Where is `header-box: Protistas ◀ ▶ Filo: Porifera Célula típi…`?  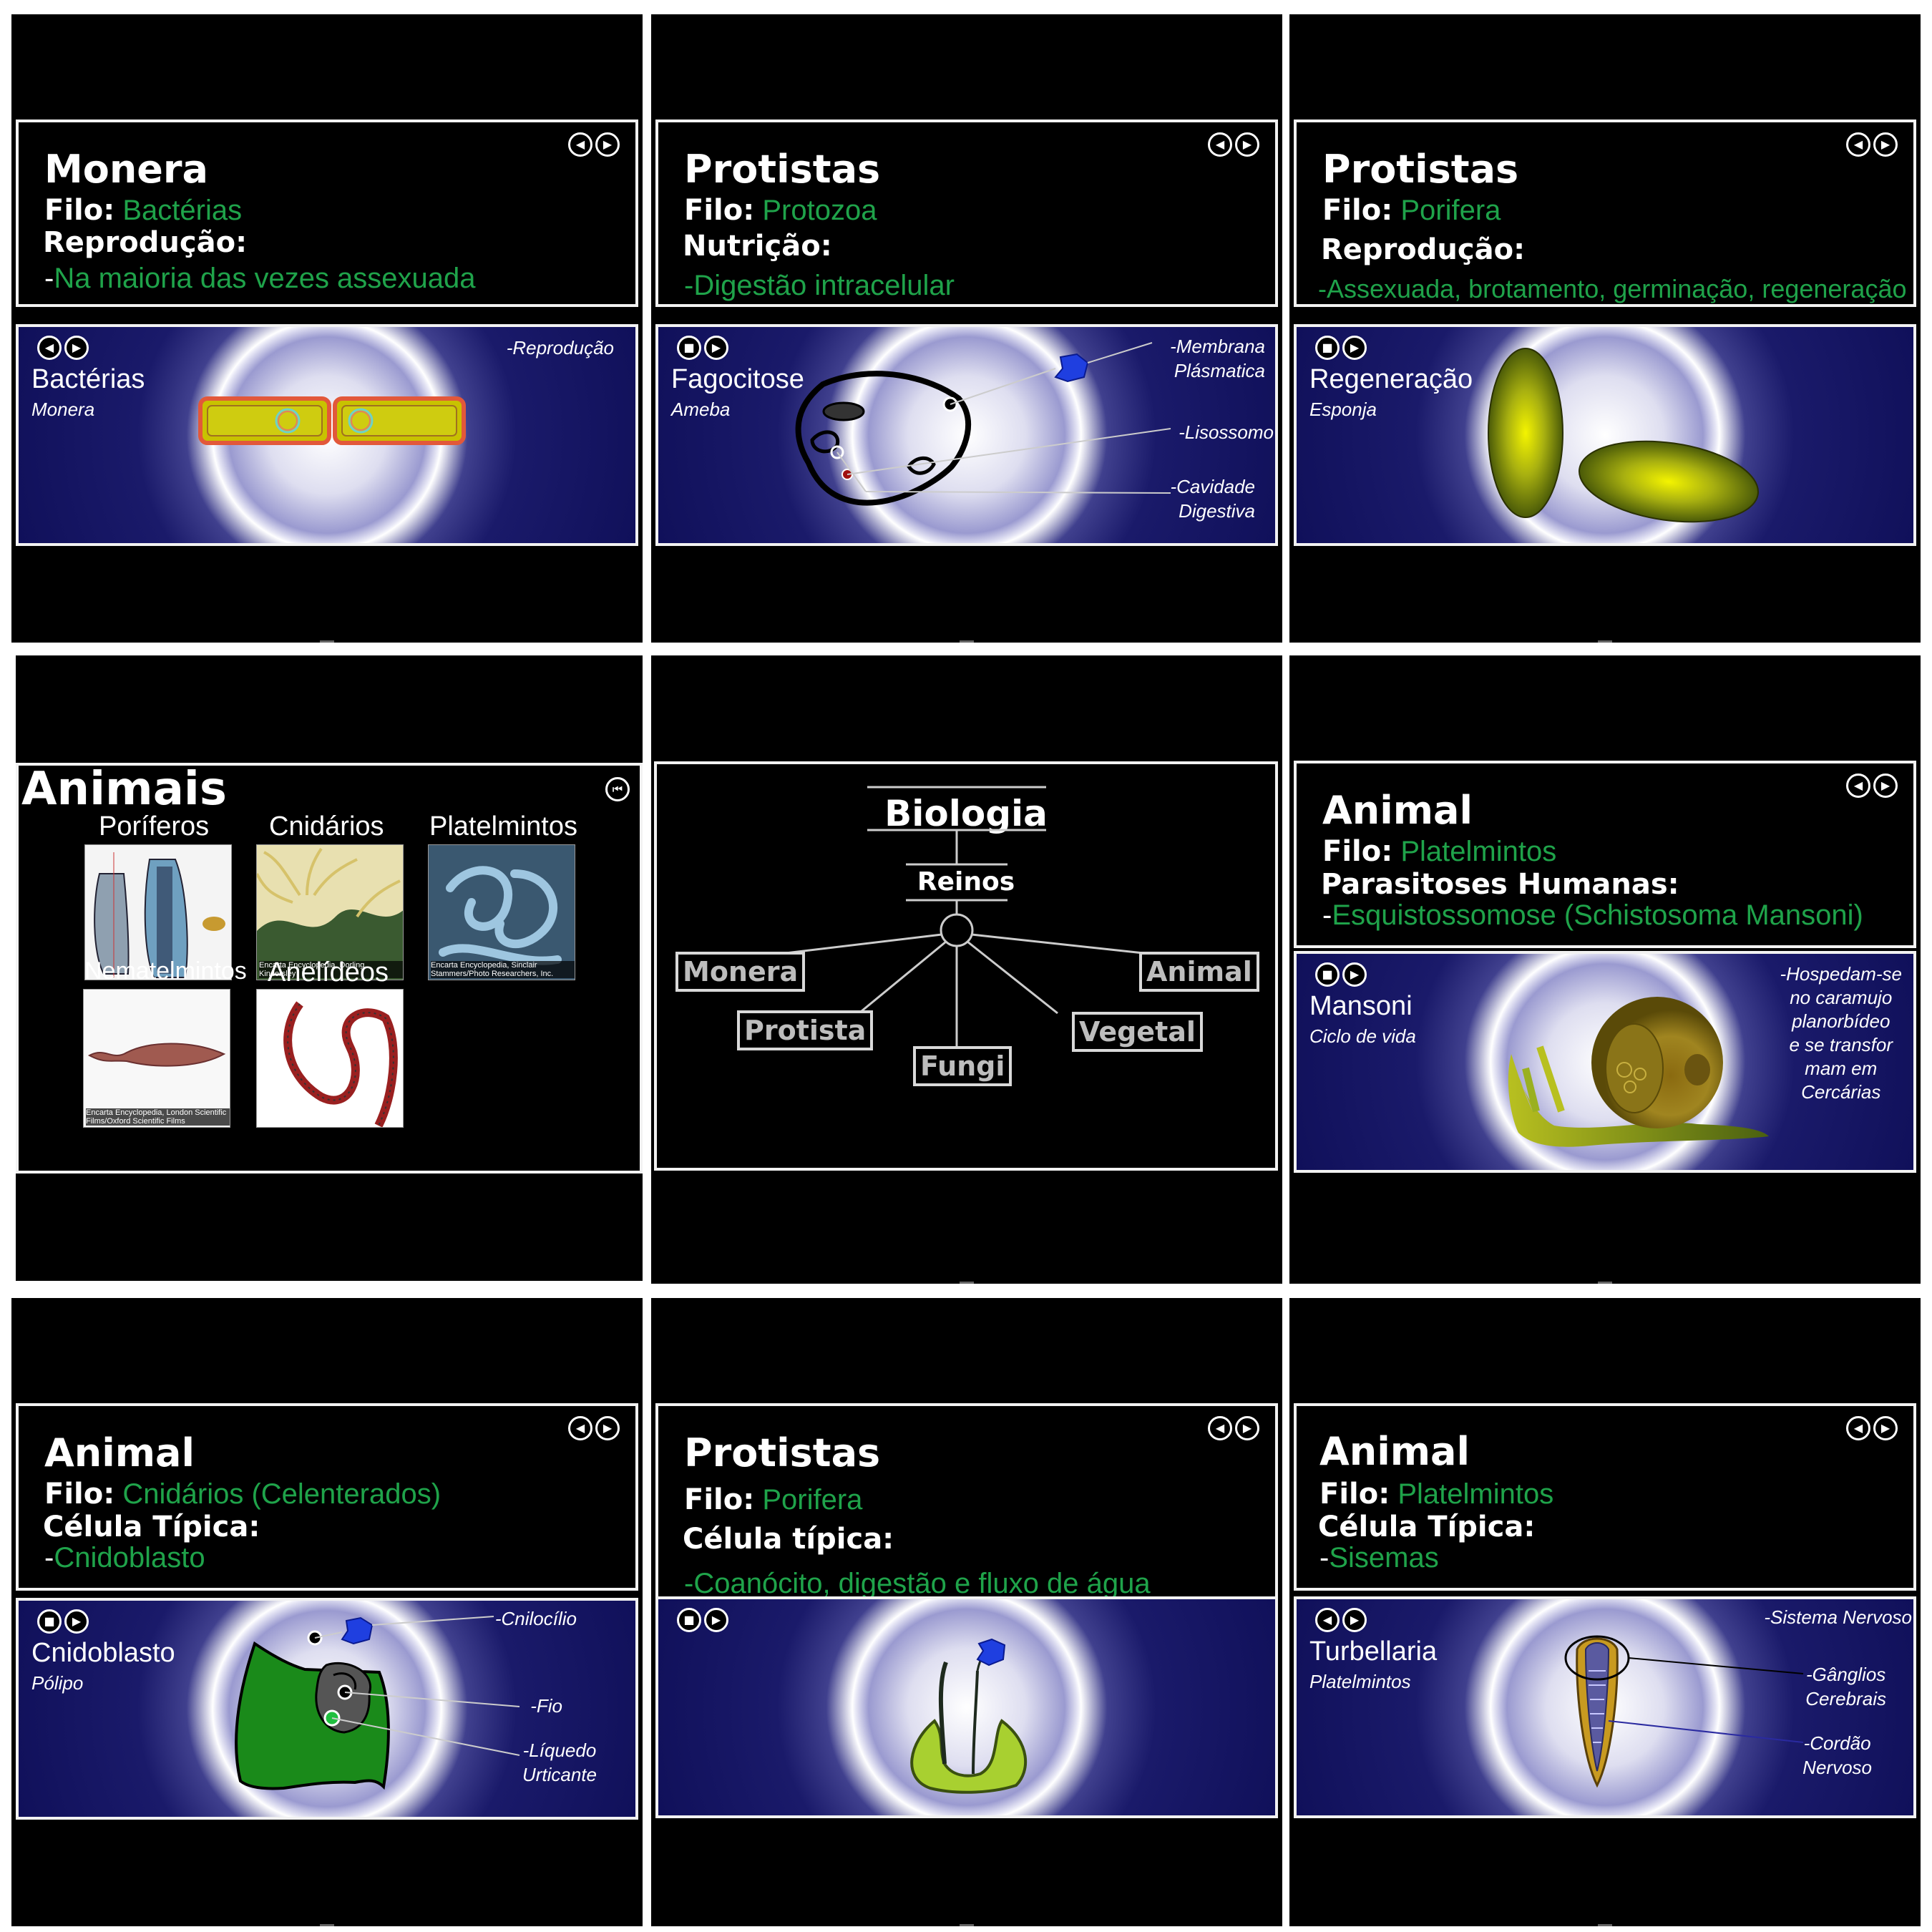
header-box: Protistas ◀ ▶ Filo: Porifera Célula típi… is located at coordinates (966, 1507).